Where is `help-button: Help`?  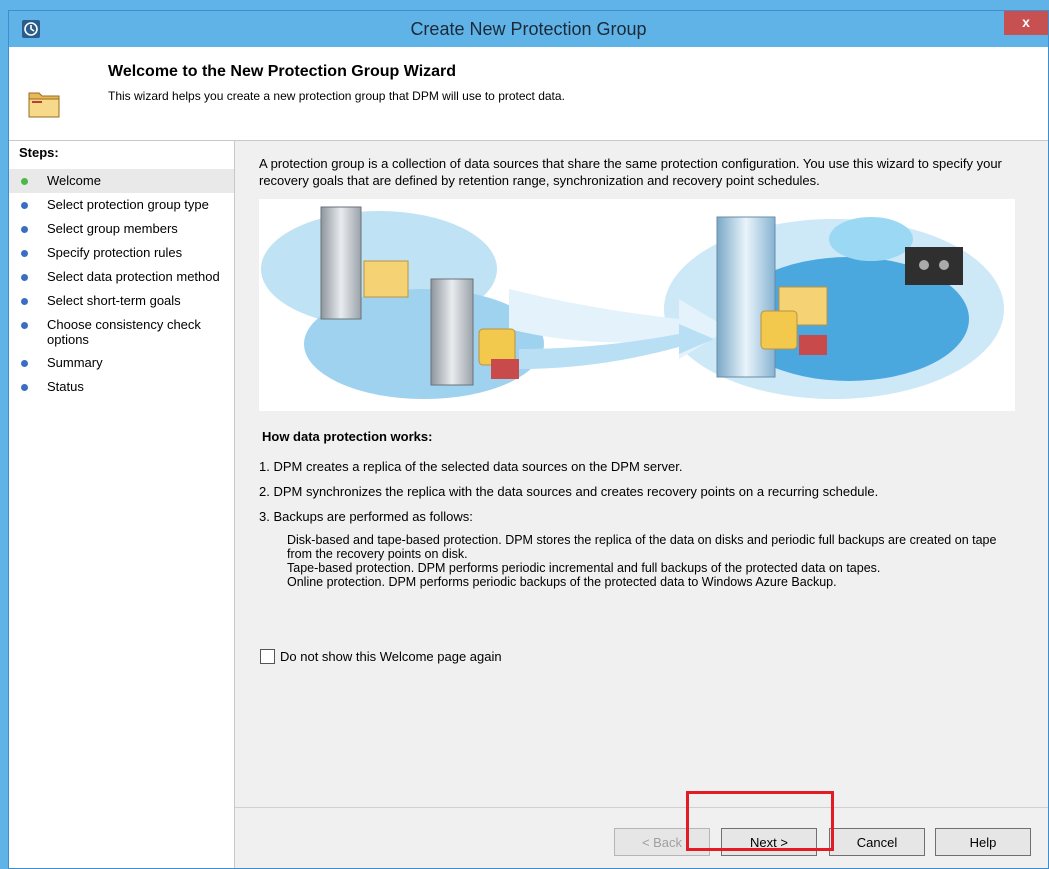 help-button: Help is located at coordinates (983, 842).